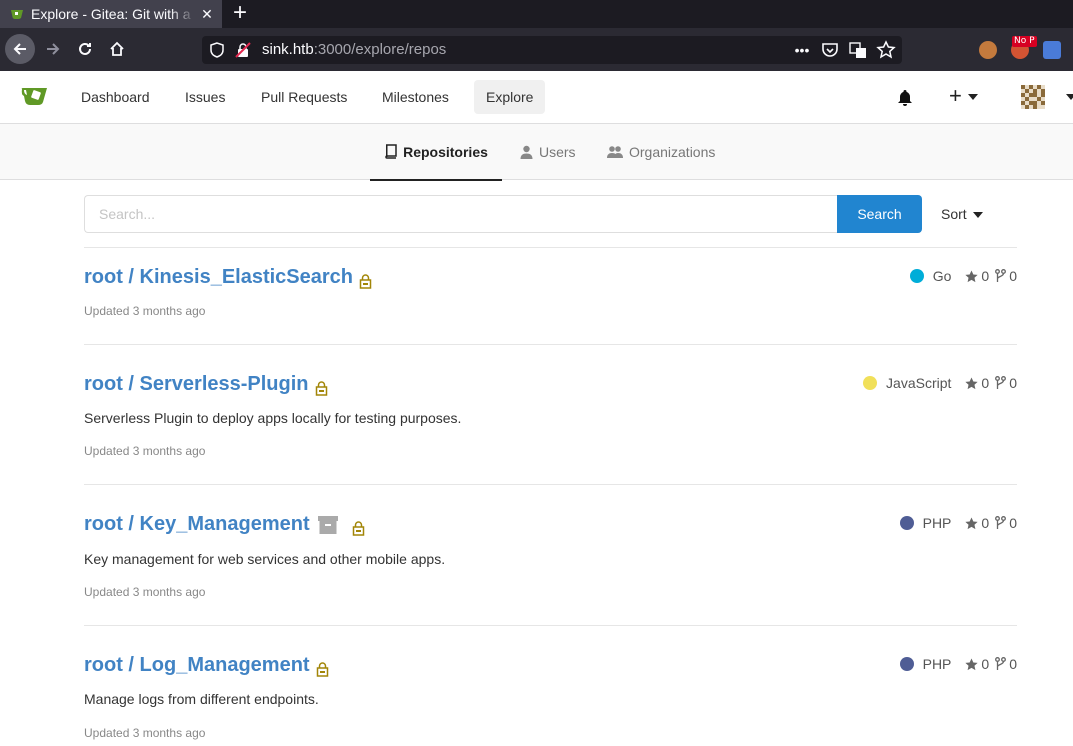 The width and height of the screenshot is (1073, 746). I want to click on avatar-caret-down-icon, so click(1069, 97).